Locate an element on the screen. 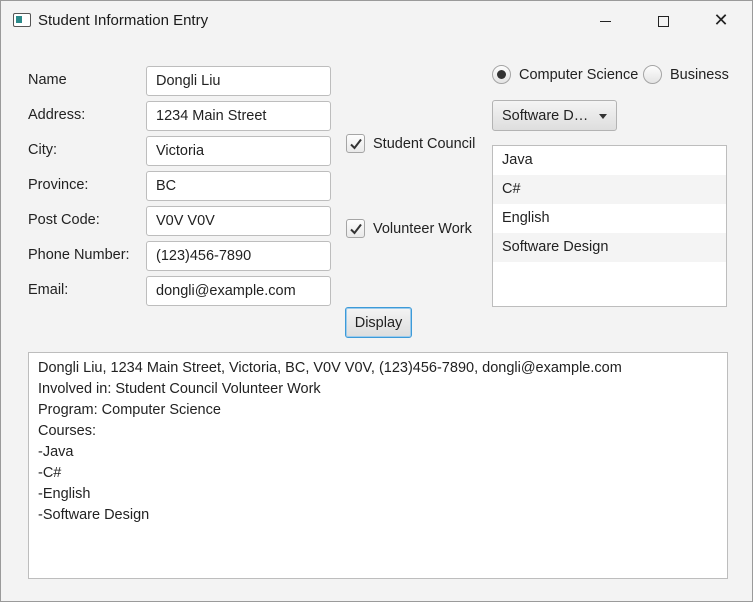  email-field is located at coordinates (238, 291).